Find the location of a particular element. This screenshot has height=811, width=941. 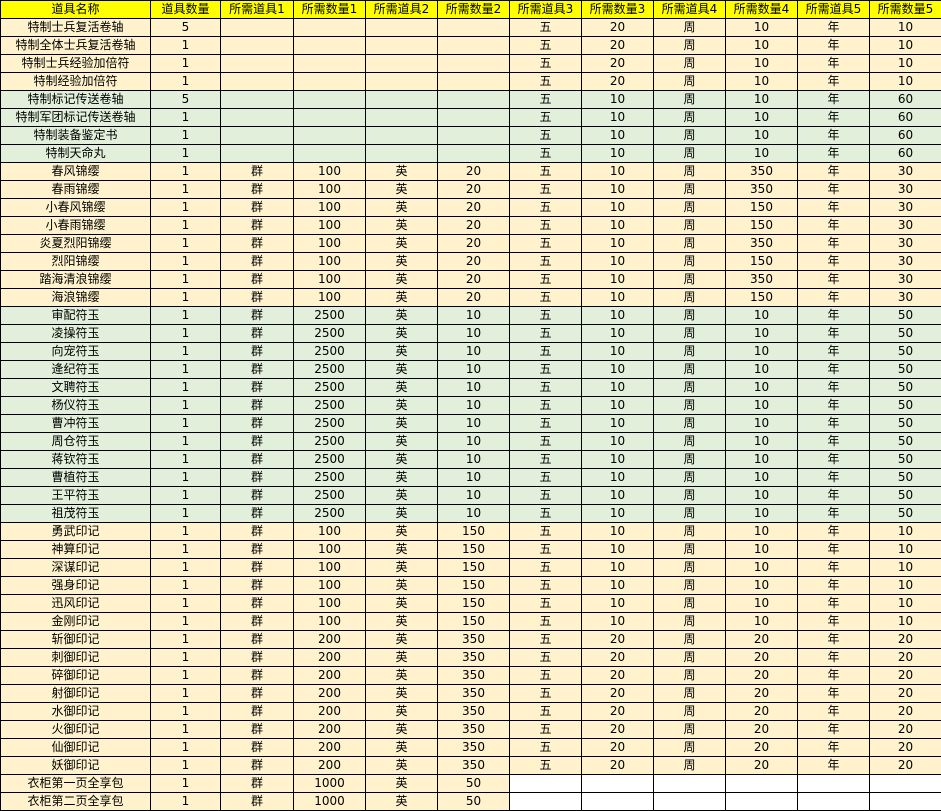

item-name-cell: 特制士兵复活卷轴 is located at coordinates (75, 27).